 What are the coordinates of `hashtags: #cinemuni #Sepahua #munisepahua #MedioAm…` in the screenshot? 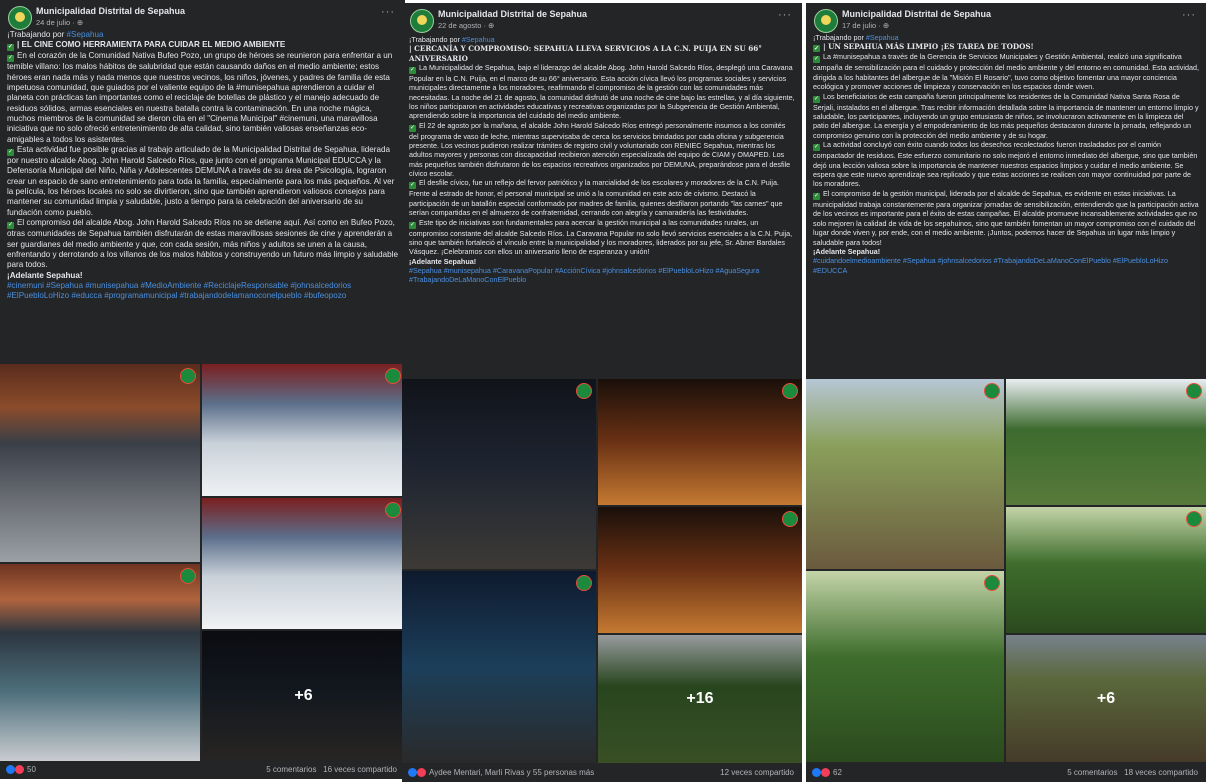 It's located at (203, 291).